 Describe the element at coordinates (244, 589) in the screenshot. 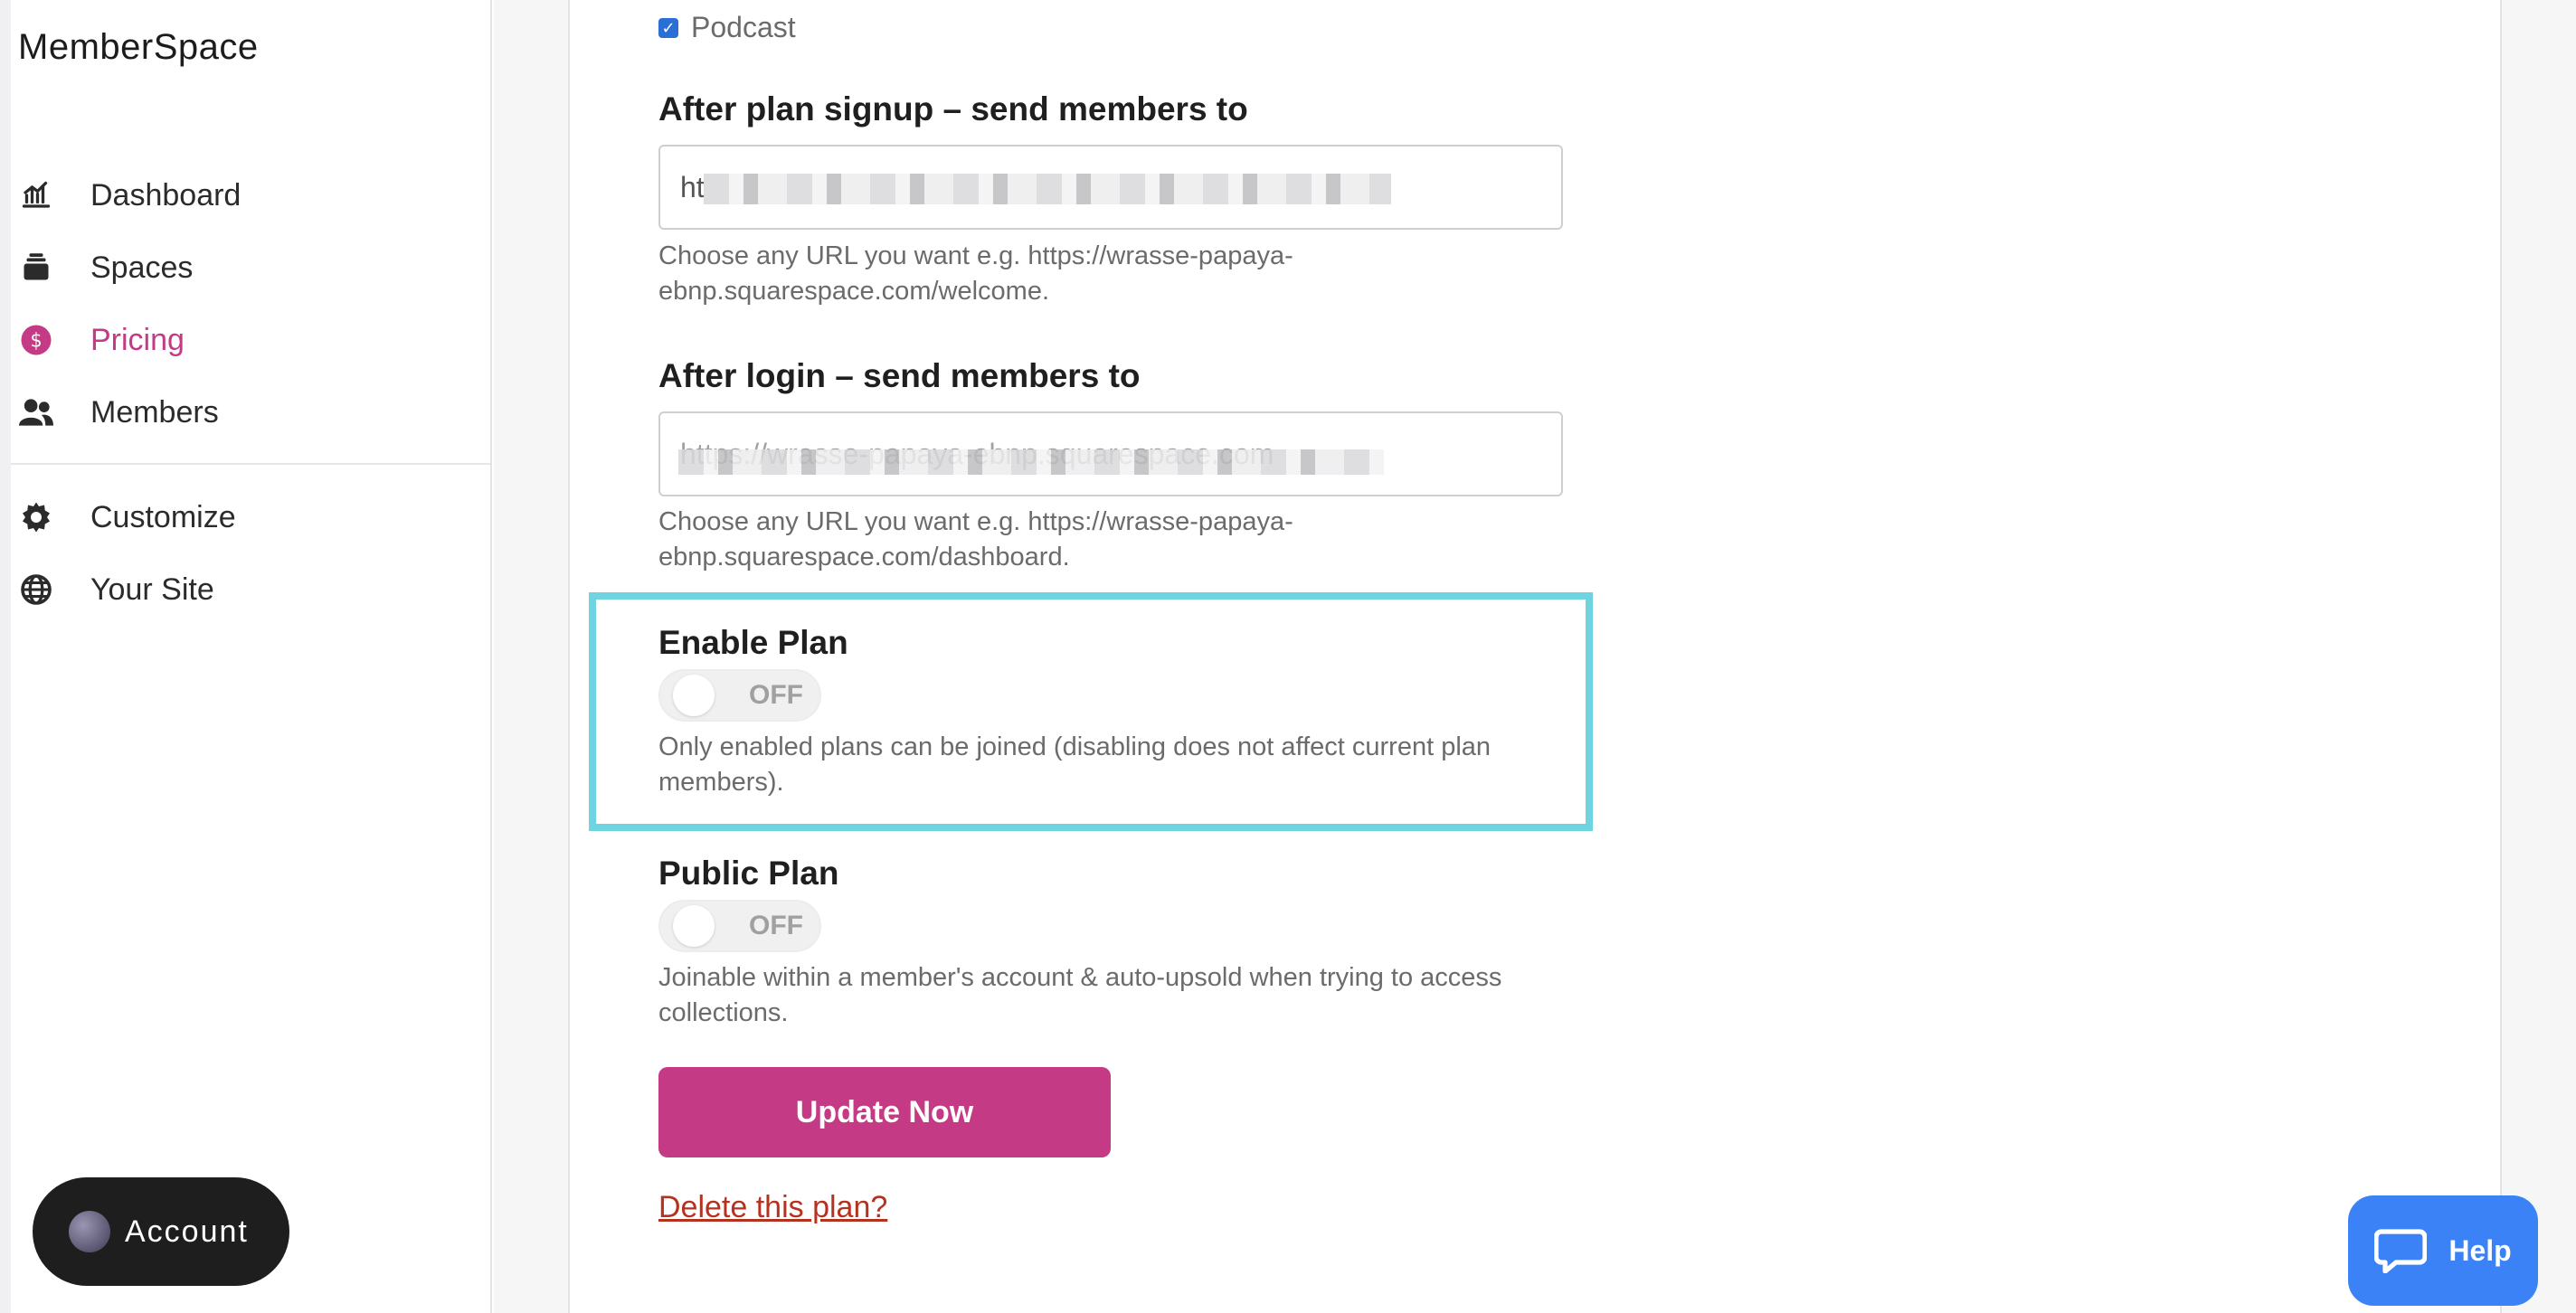

I see `sidebar-item-your-site: Your Site` at that location.